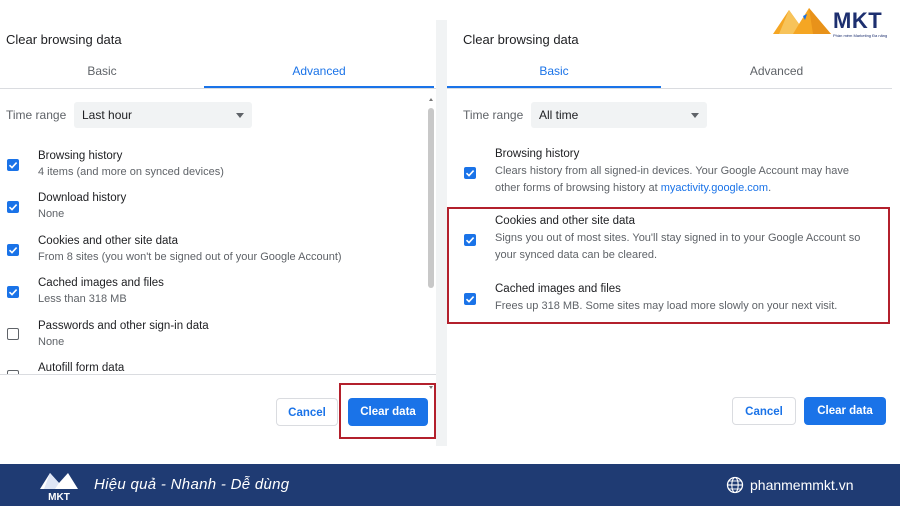 This screenshot has height=508, width=900. What do you see at coordinates (163, 115) in the screenshot?
I see `time-range-select: Last hour` at bounding box center [163, 115].